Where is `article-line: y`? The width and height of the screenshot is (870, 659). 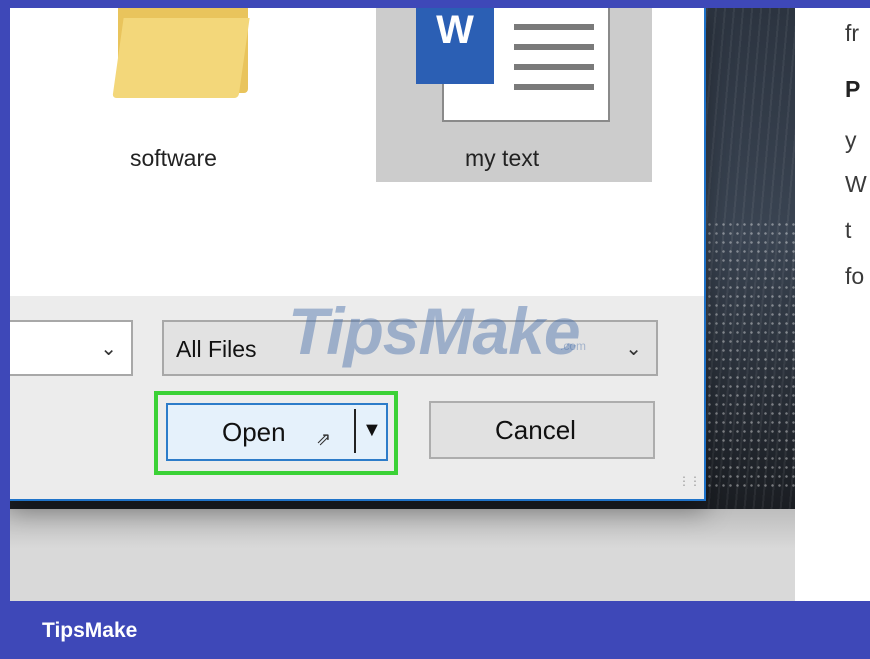
article-line: y is located at coordinates (851, 140).